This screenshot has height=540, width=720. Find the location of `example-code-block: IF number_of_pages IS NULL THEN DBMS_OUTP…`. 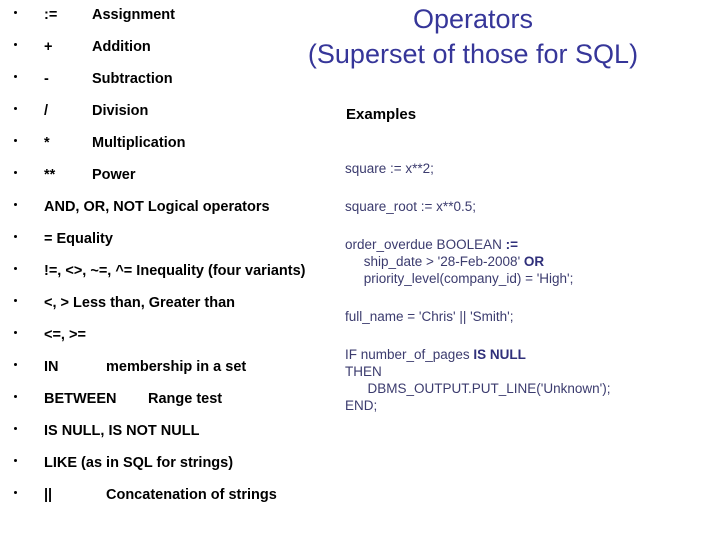

example-code-block: IF number_of_pages IS NULL THEN DBMS_OUTP… is located at coordinates (531, 380).